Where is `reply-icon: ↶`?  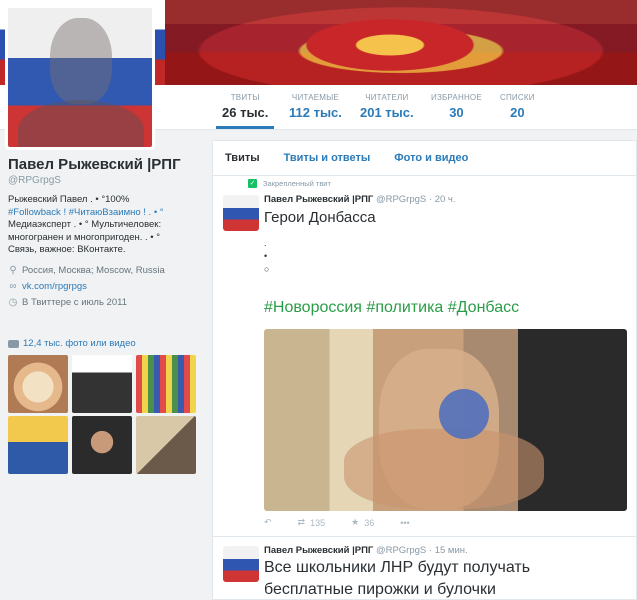
reply-icon: ↶ is located at coordinates (268, 522).